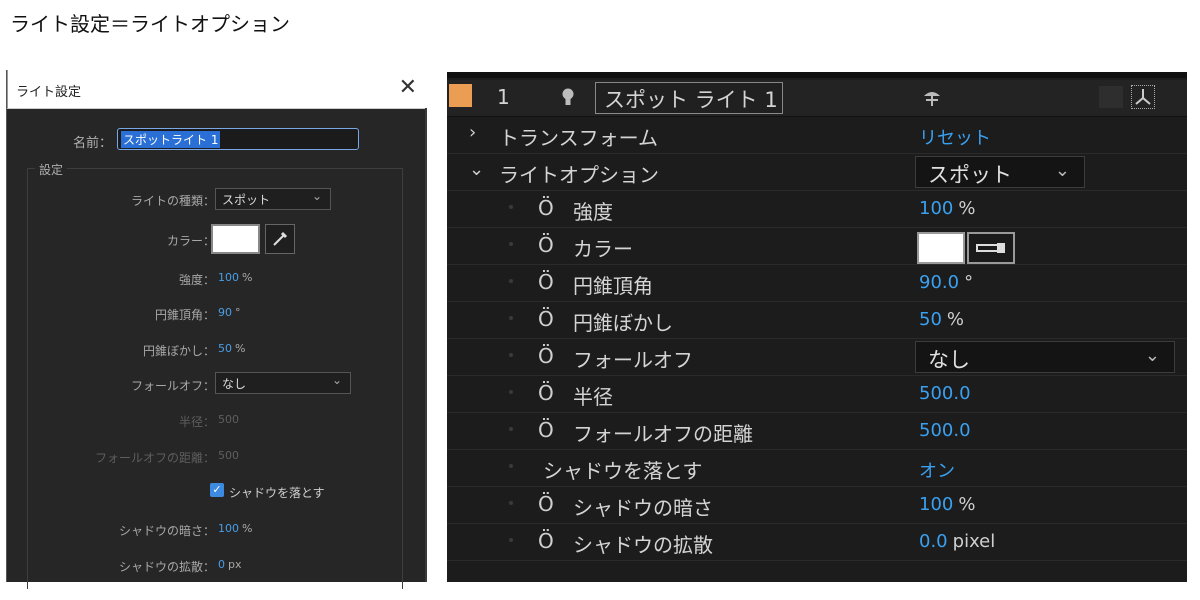 The width and height of the screenshot is (1200, 600). What do you see at coordinates (1143, 97) in the screenshot?
I see `3d-layer-icon` at bounding box center [1143, 97].